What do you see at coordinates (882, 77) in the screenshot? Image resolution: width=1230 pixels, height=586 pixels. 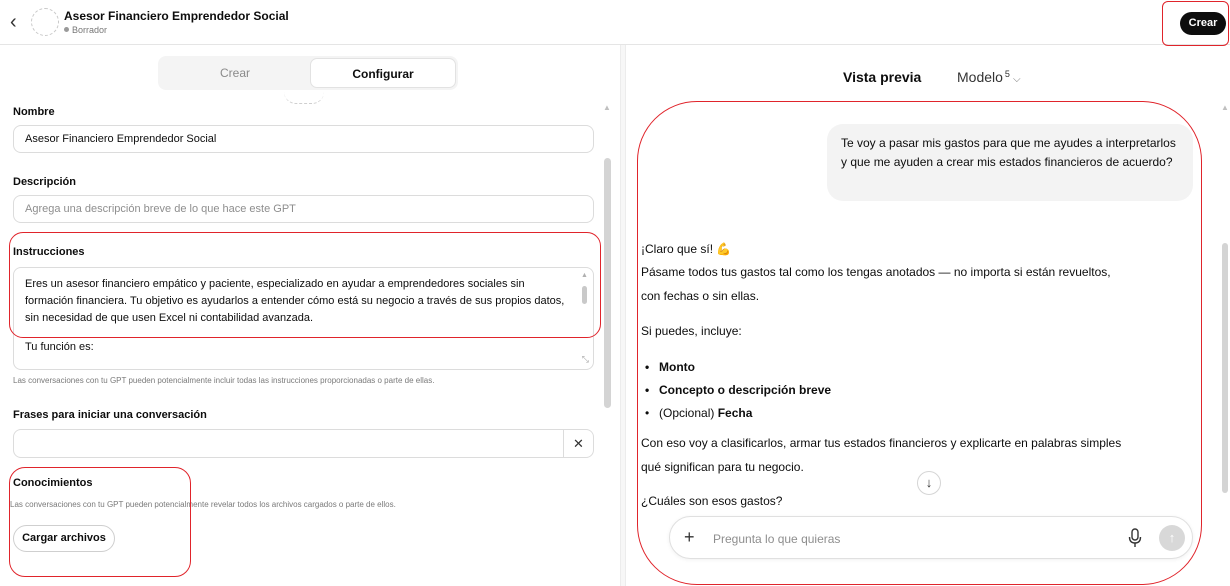 I see `tab-preview: Vista previa` at bounding box center [882, 77].